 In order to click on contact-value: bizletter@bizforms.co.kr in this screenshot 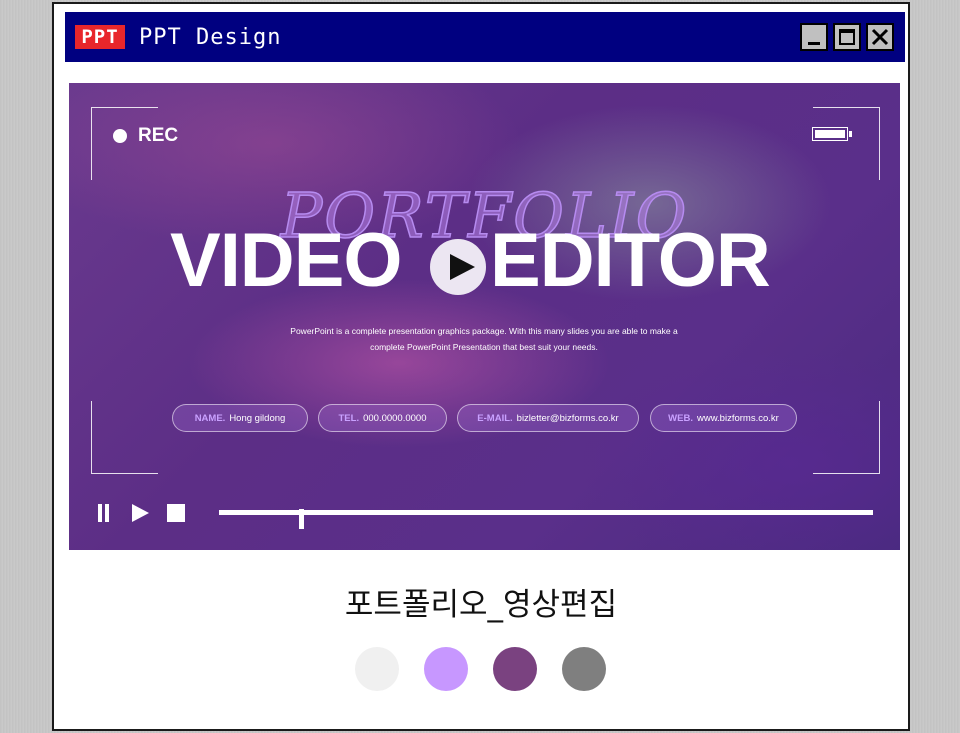, I will do `click(567, 418)`.